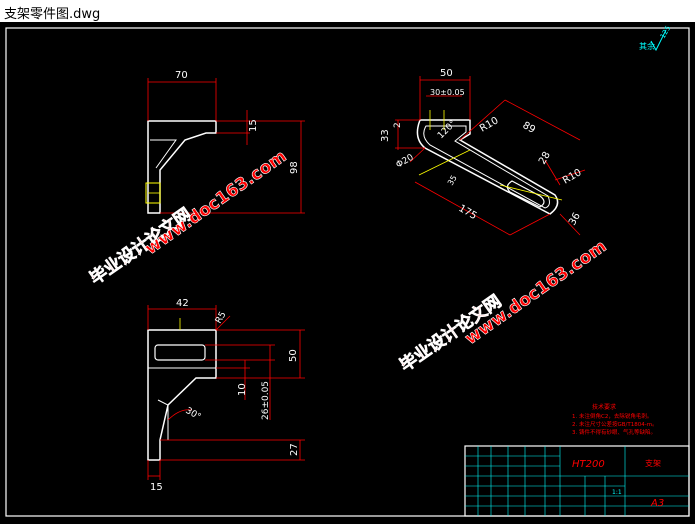 The height and width of the screenshot is (524, 695). I want to click on dim-50b: 50, so click(293, 355).